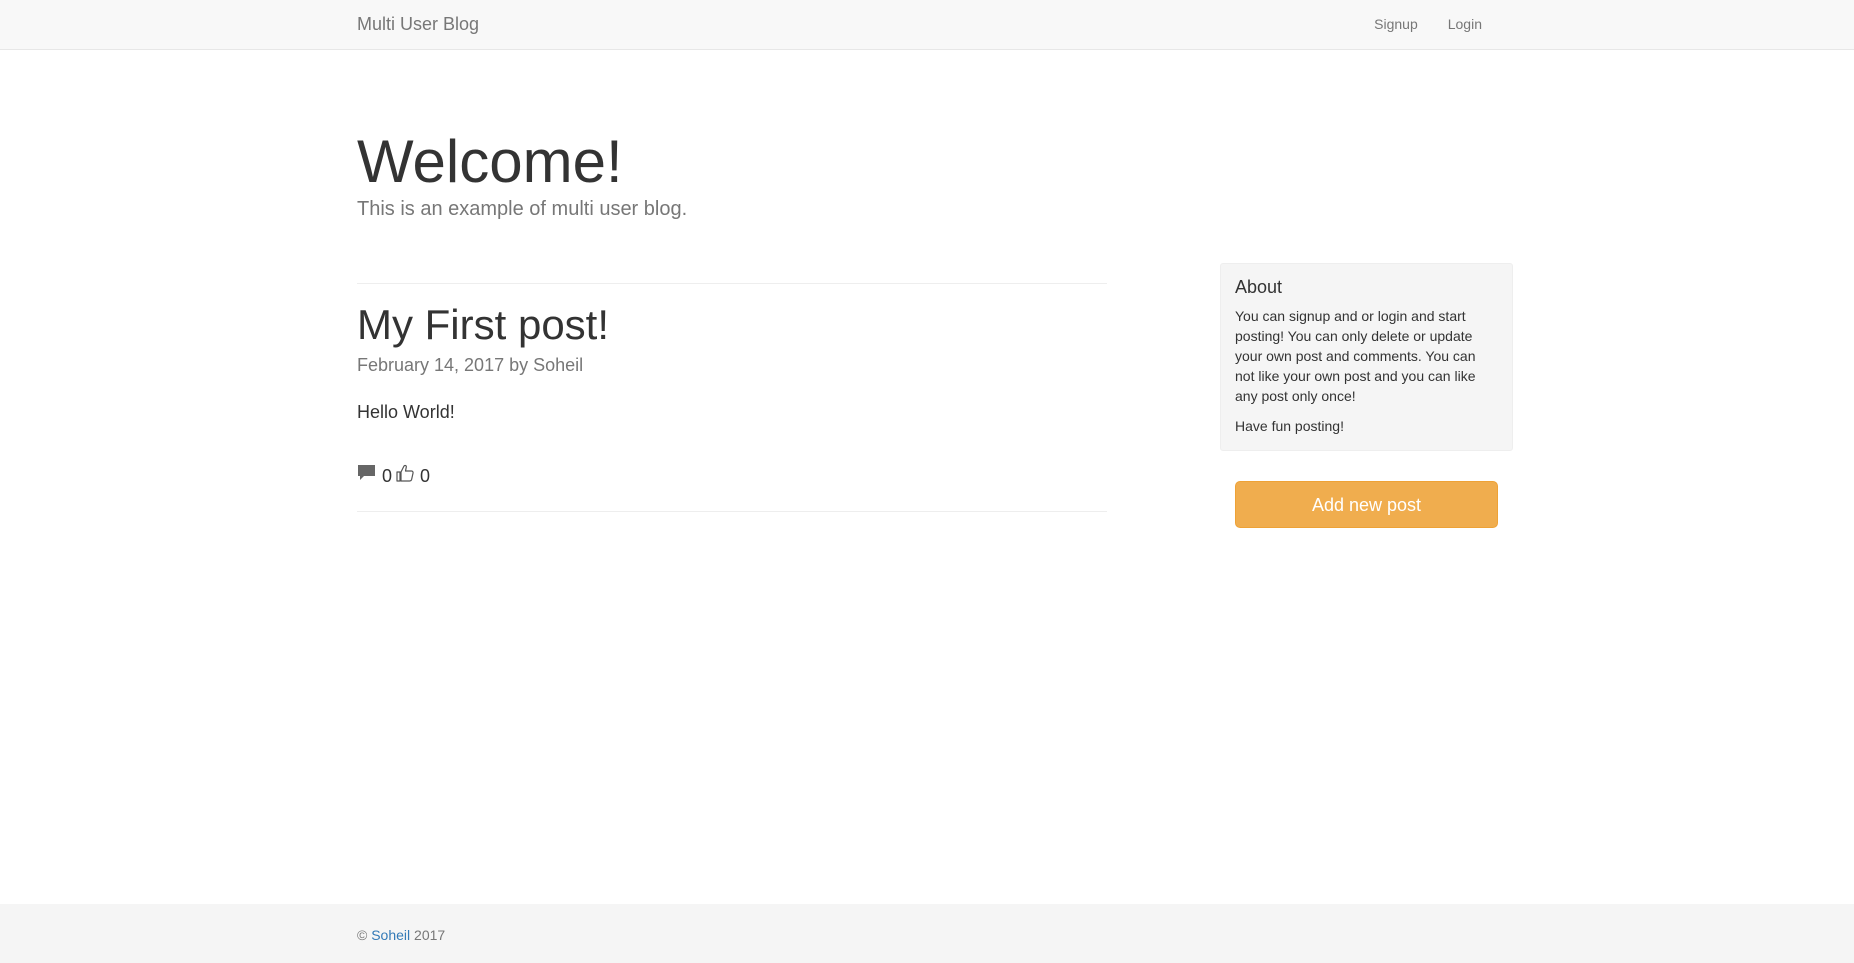 The width and height of the screenshot is (1854, 963). Describe the element at coordinates (431, 365) in the screenshot. I see `post-date: February 14, 2017` at that location.